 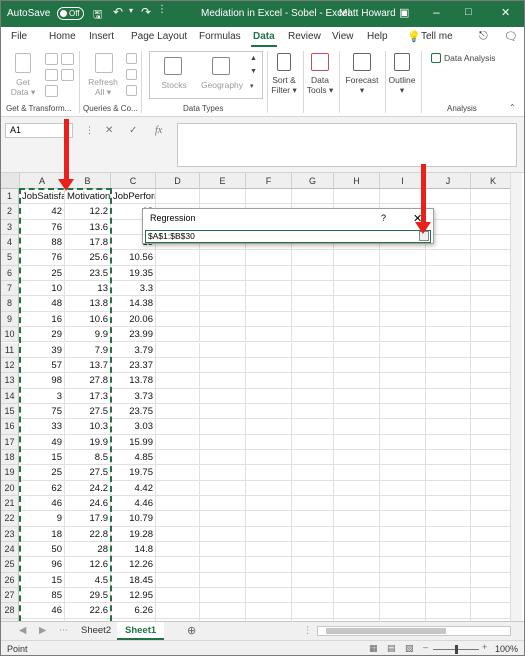 What do you see at coordinates (357, 365) in the screenshot?
I see `cell-h12` at bounding box center [357, 365].